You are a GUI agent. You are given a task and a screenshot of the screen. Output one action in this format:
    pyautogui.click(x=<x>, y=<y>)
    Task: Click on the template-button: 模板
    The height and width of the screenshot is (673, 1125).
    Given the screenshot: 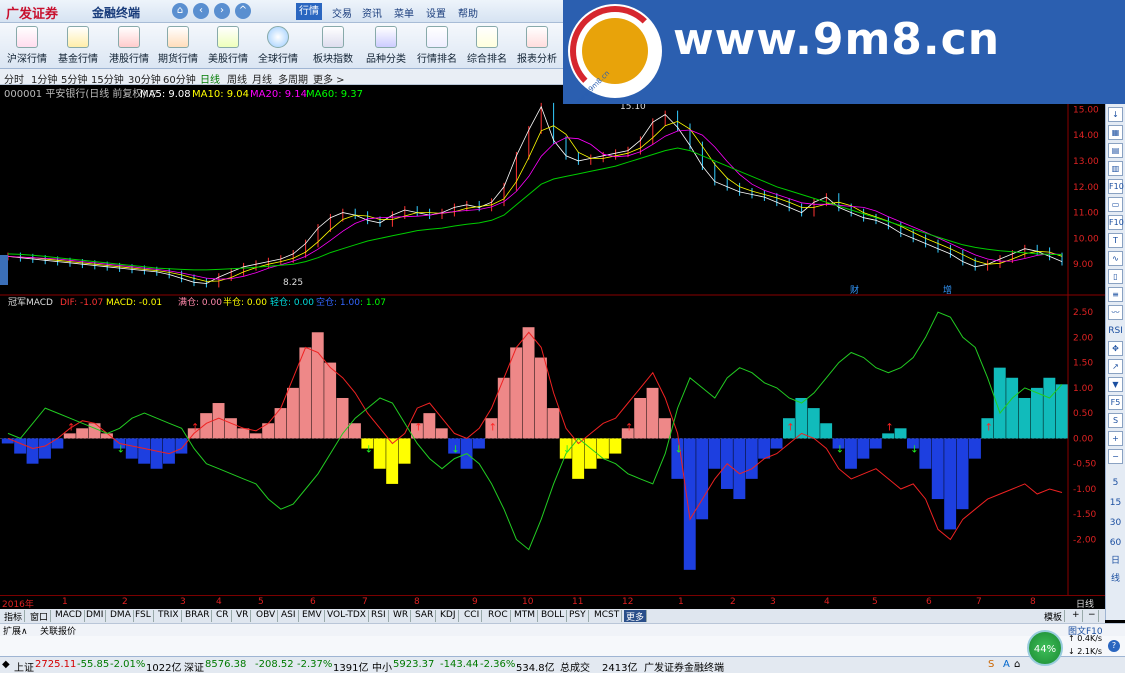 What is the action you would take?
    pyautogui.click(x=1054, y=616)
    